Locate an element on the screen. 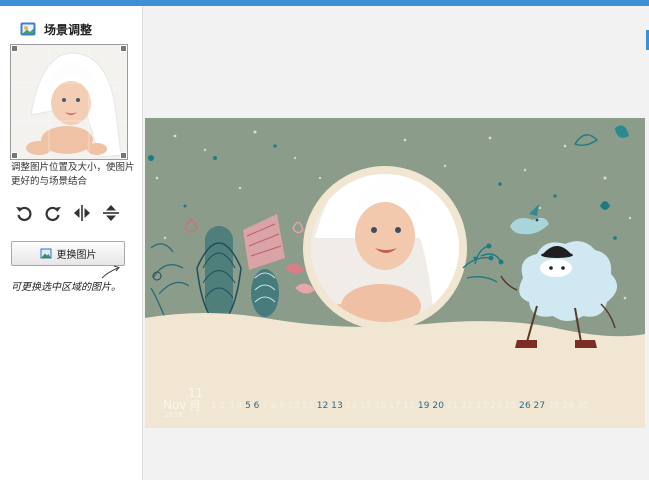  calendar-day: 11 is located at coordinates (308, 406).